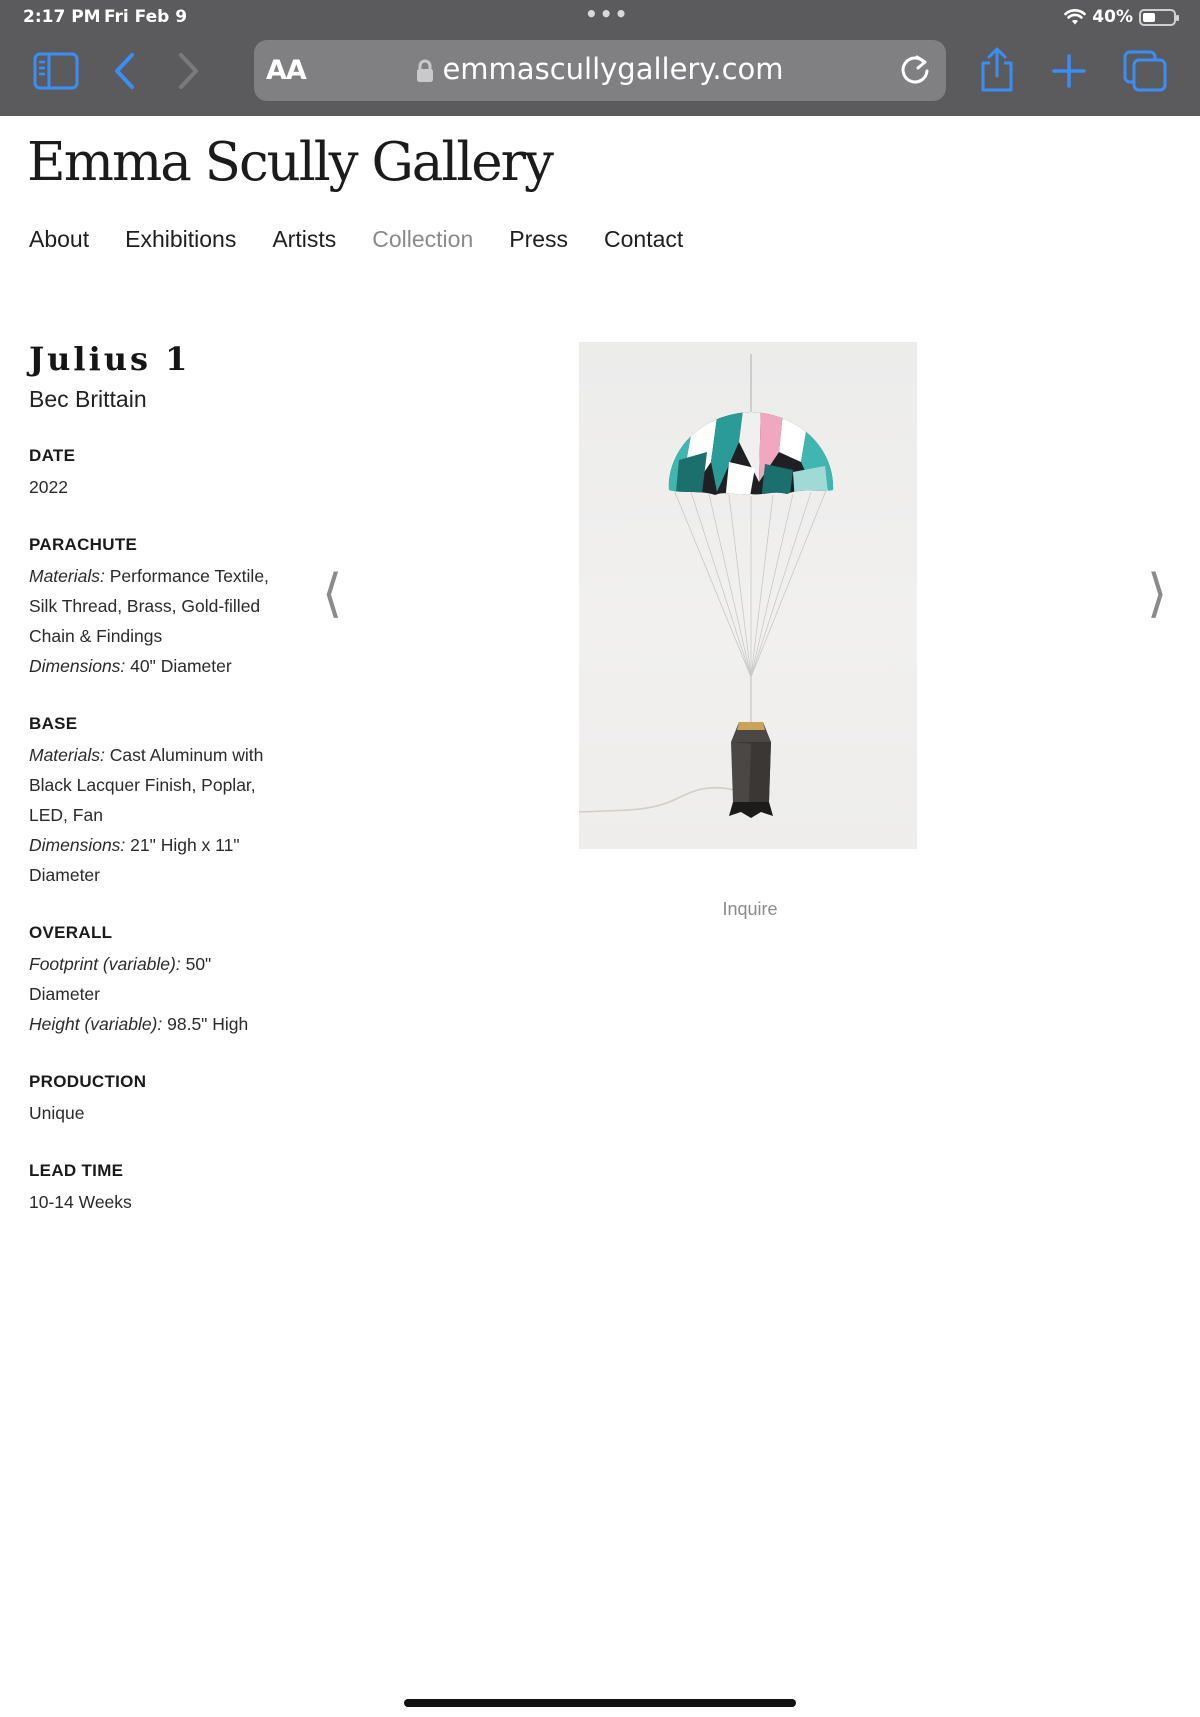 This screenshot has height=1717, width=1200. What do you see at coordinates (142, 785) in the screenshot?
I see `base-materials-cont: Black Lacquer Finish, Poplar,` at bounding box center [142, 785].